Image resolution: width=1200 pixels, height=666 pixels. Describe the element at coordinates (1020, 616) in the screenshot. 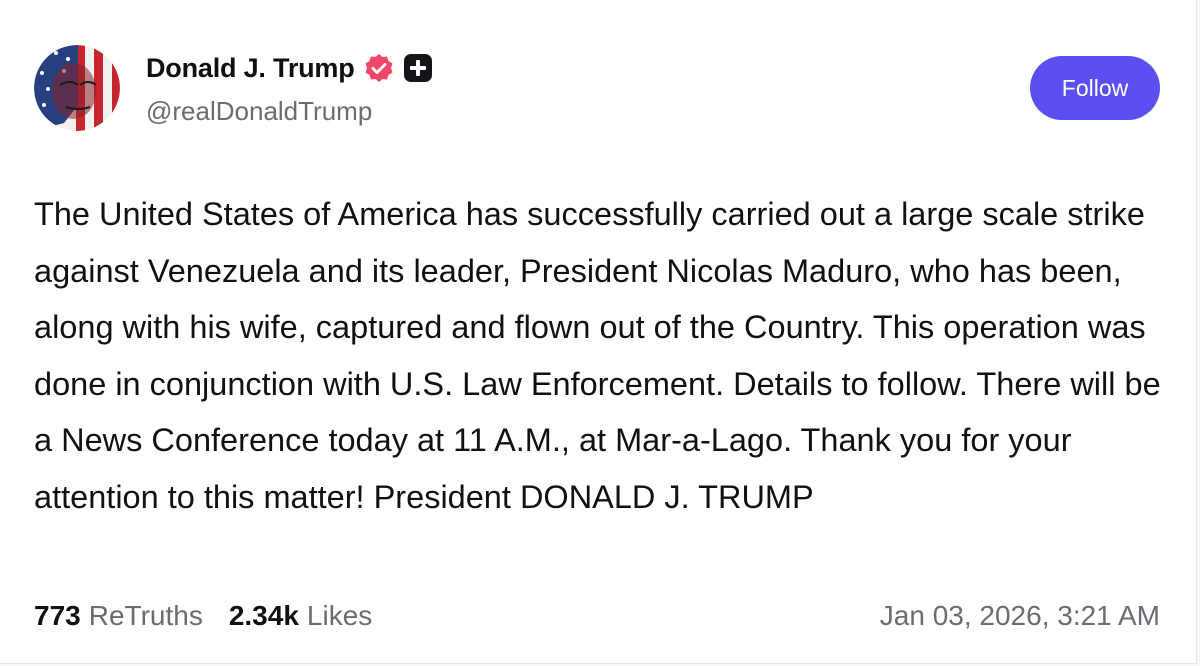

I see `post-timestamp: Jan 03, 2026, 3:21 AM` at that location.